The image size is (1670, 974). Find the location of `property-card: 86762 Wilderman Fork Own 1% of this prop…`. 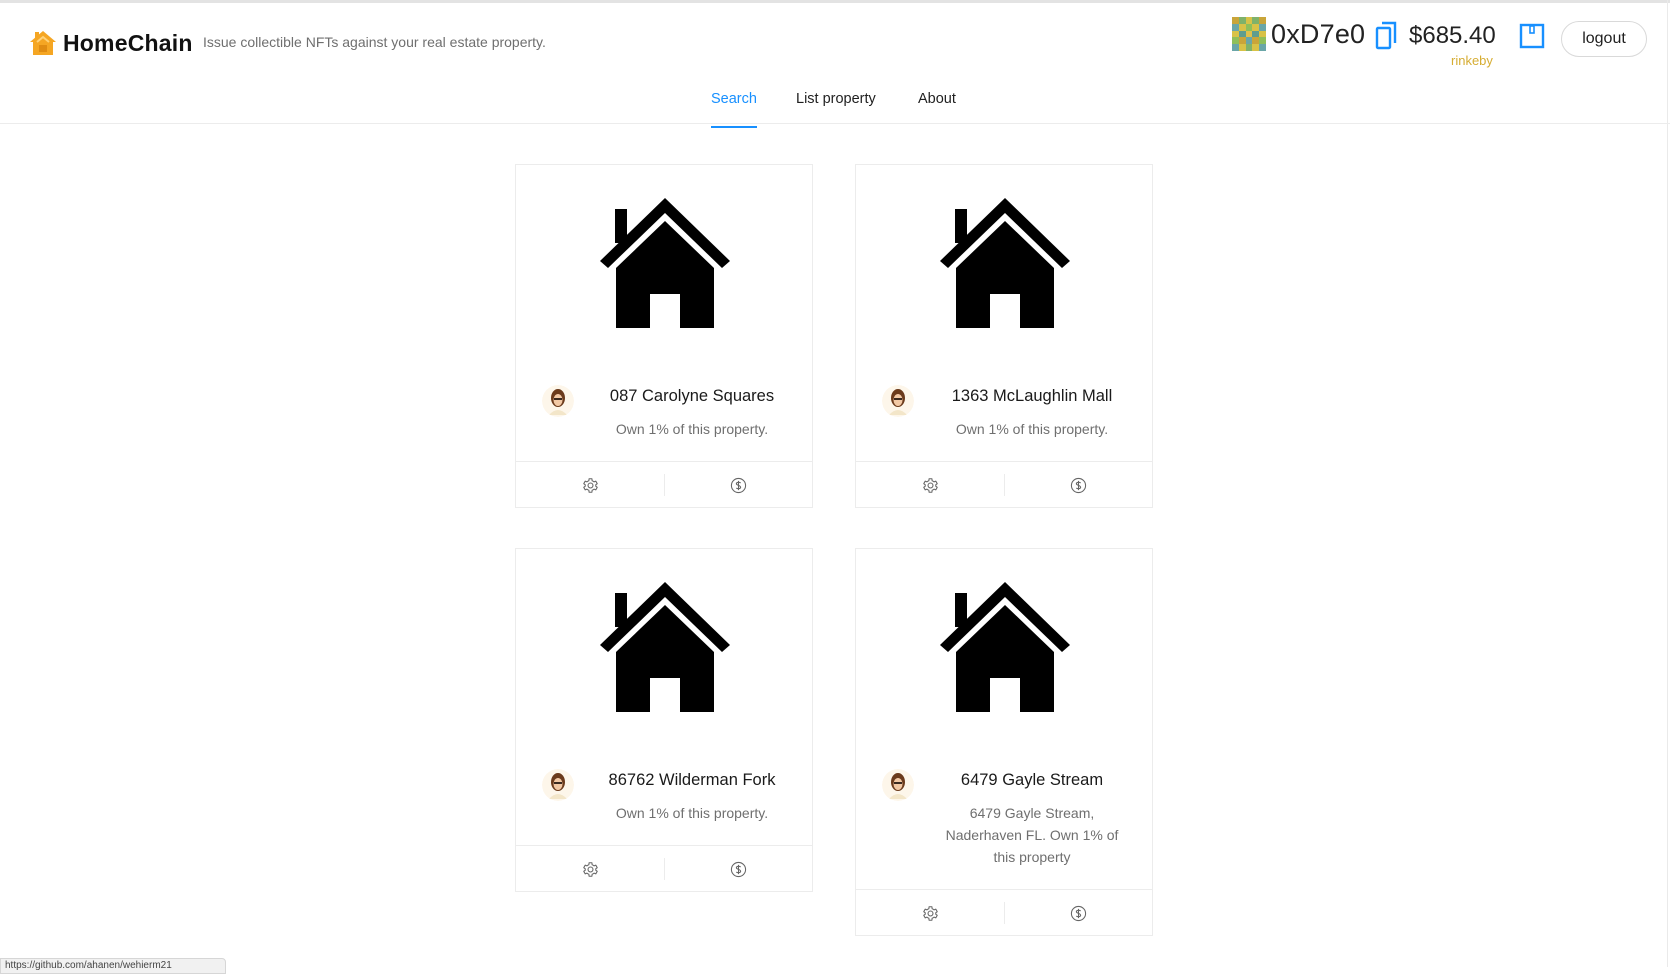

property-card: 86762 Wilderman Fork Own 1% of this prop… is located at coordinates (664, 720).